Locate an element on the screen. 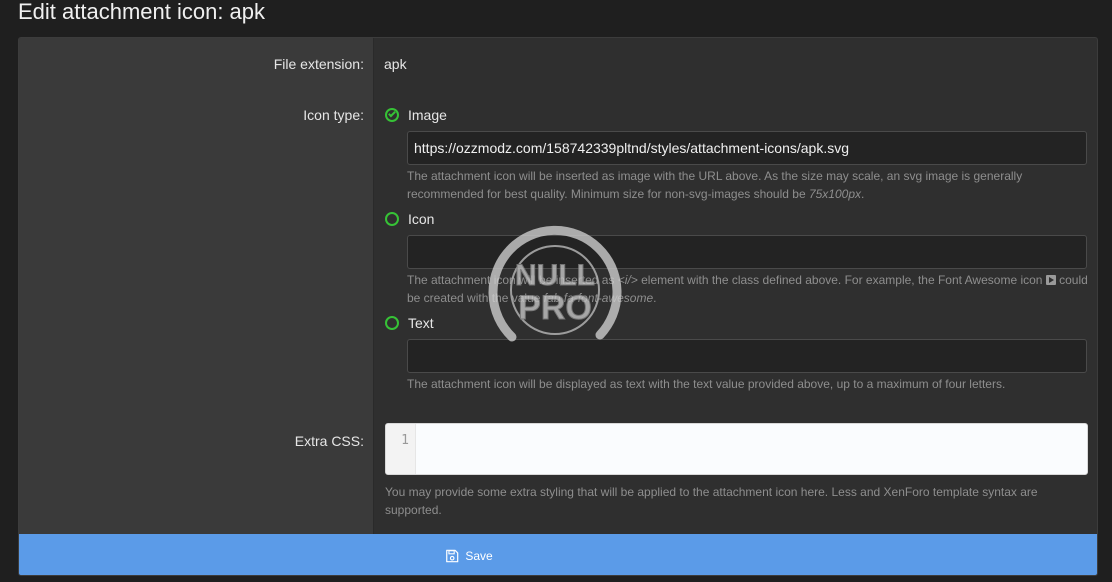  radio-checked-icon is located at coordinates (392, 115).